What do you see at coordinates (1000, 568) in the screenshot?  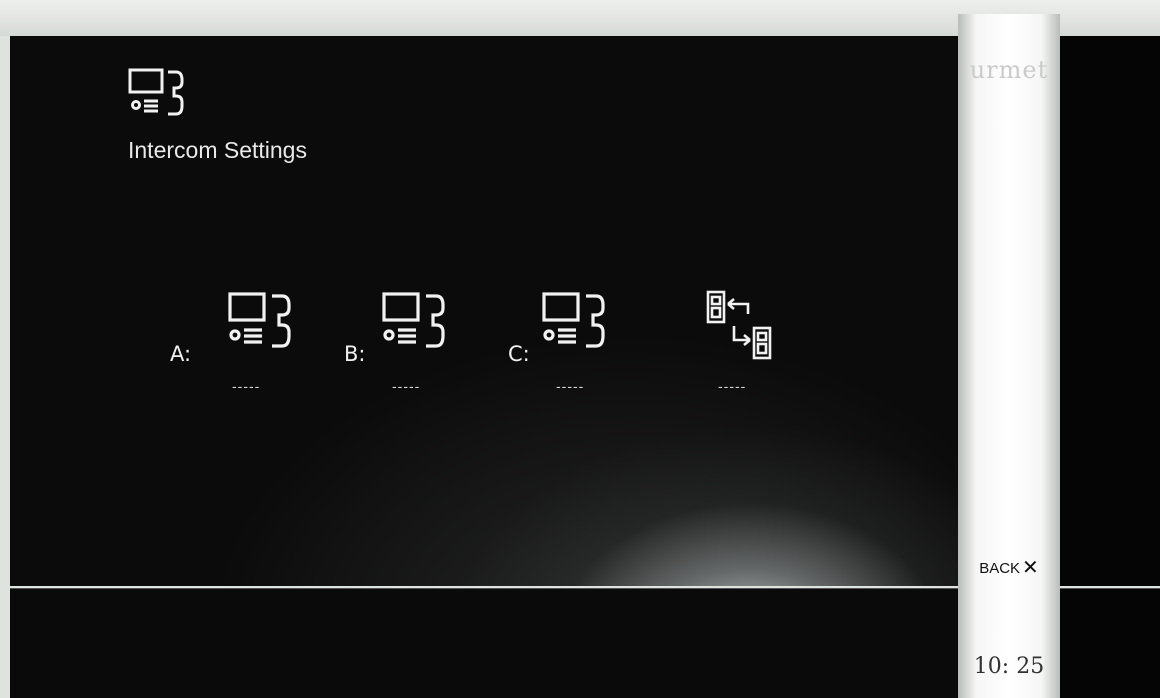 I see `back-label: BACK` at bounding box center [1000, 568].